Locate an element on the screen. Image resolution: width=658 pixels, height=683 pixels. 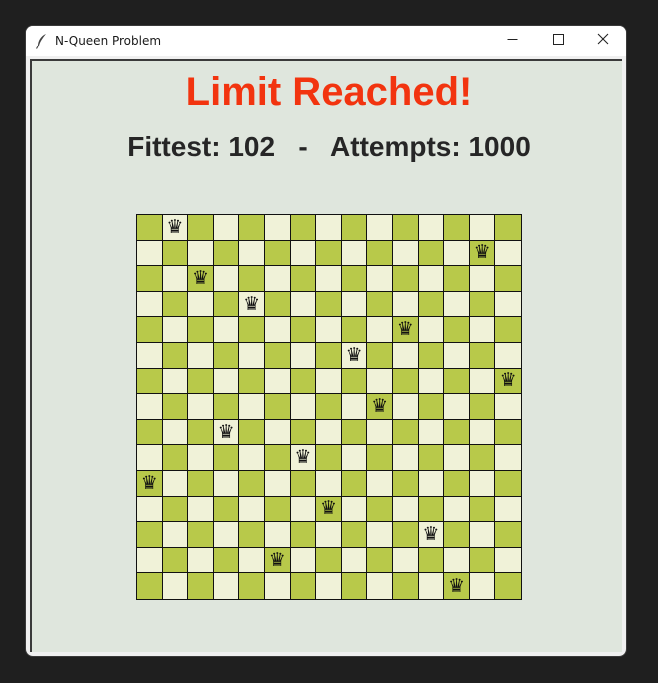
title-bar: N-Queen Problem is located at coordinates (326, 41).